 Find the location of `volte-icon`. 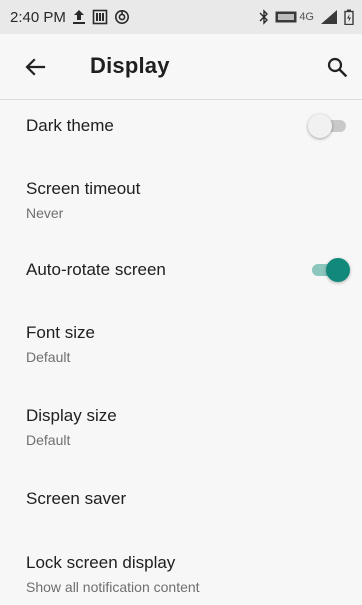

volte-icon is located at coordinates (286, 17).